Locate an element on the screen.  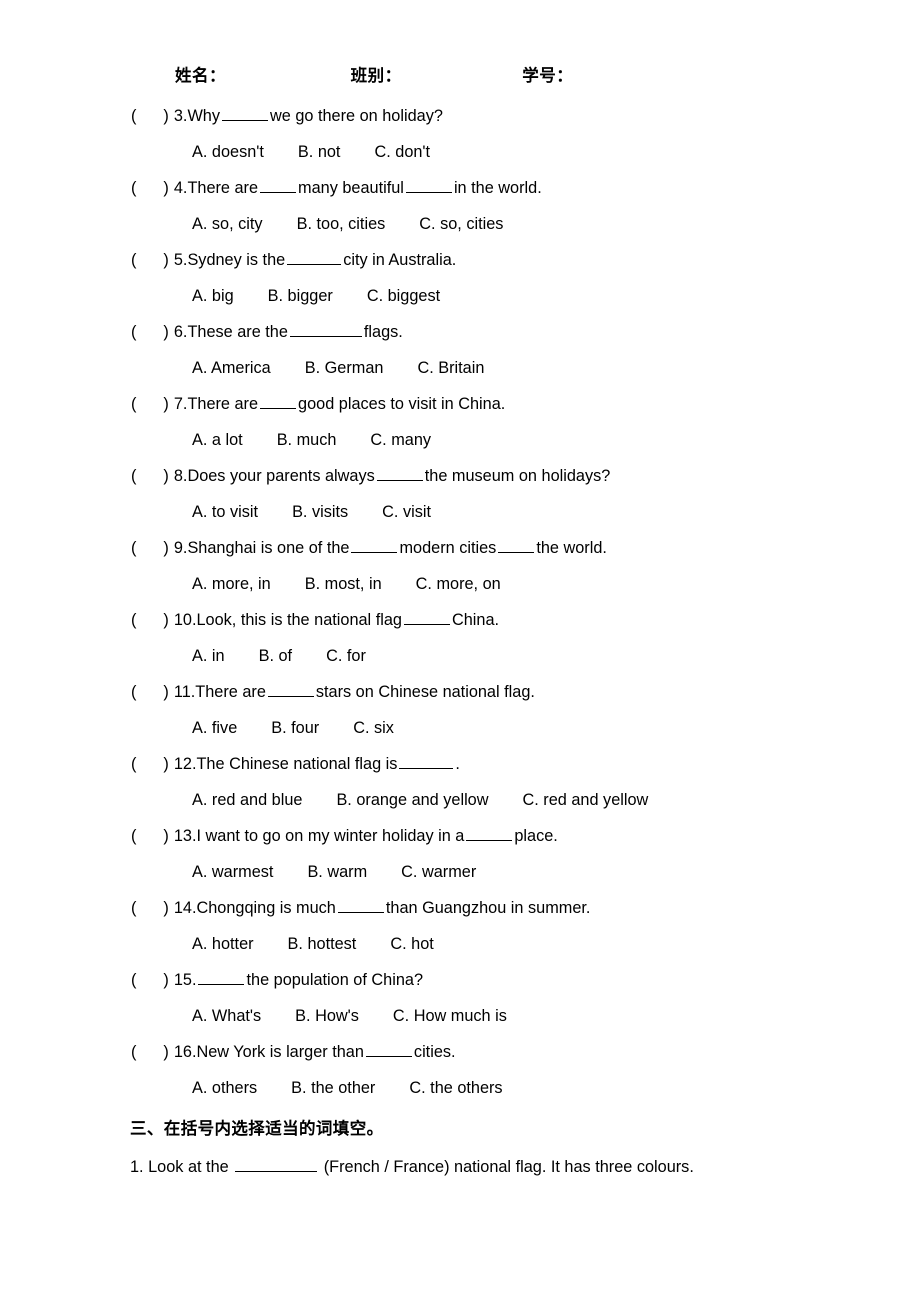
option-choice: C. warmer is located at coordinates (438, 872).